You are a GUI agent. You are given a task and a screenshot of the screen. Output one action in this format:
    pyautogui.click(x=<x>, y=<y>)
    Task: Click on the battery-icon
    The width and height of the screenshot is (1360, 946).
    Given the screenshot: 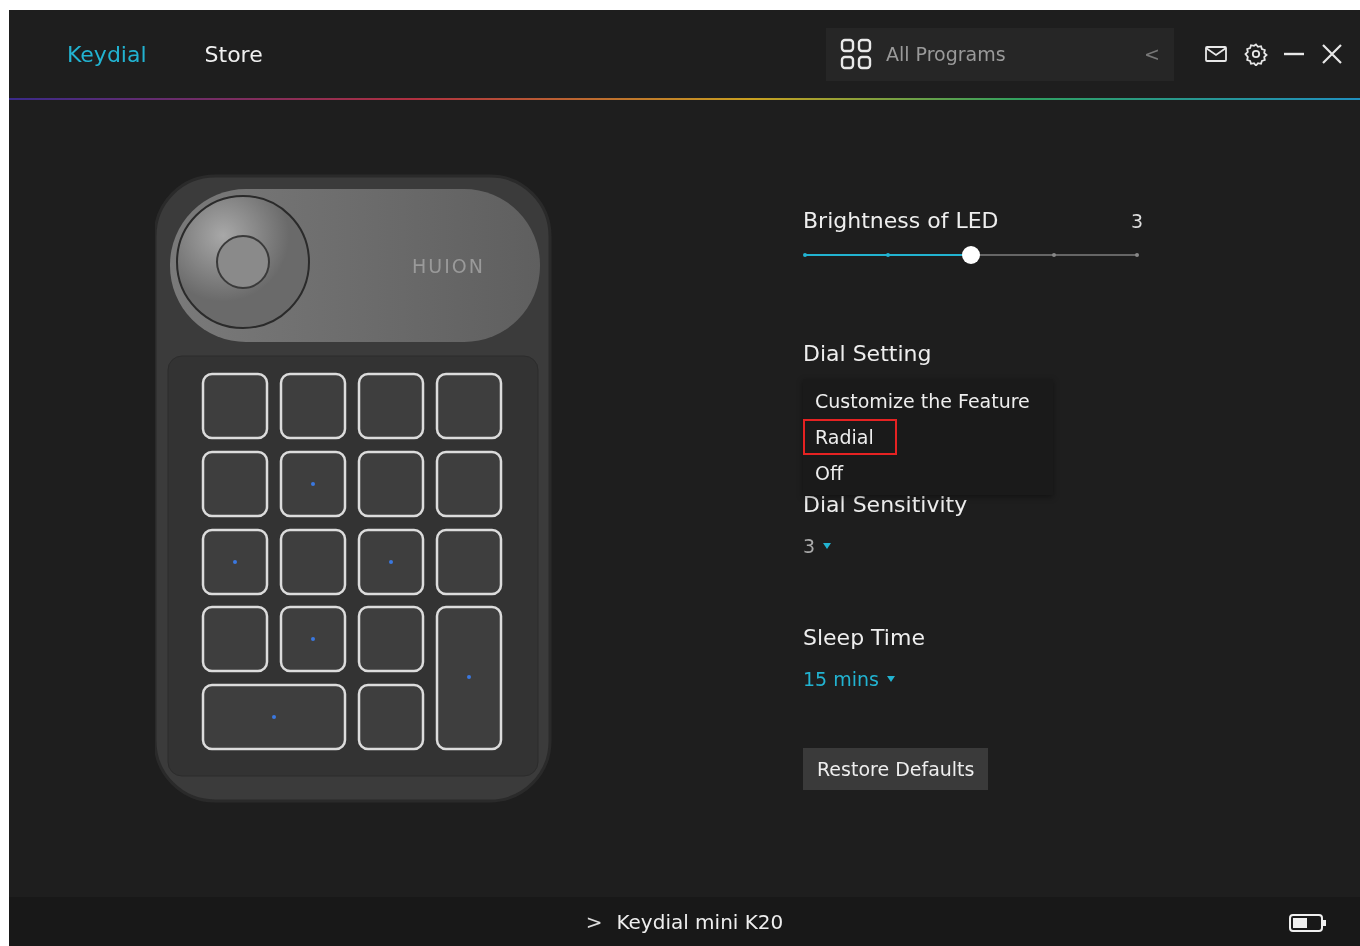 What is the action you would take?
    pyautogui.click(x=1308, y=923)
    